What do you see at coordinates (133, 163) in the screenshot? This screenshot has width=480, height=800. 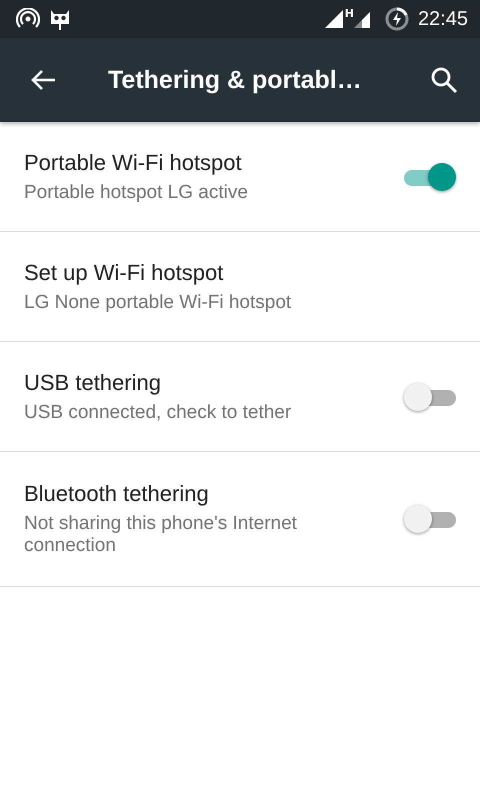 I see `setting-title: Portable Wi-Fi hotspot` at bounding box center [133, 163].